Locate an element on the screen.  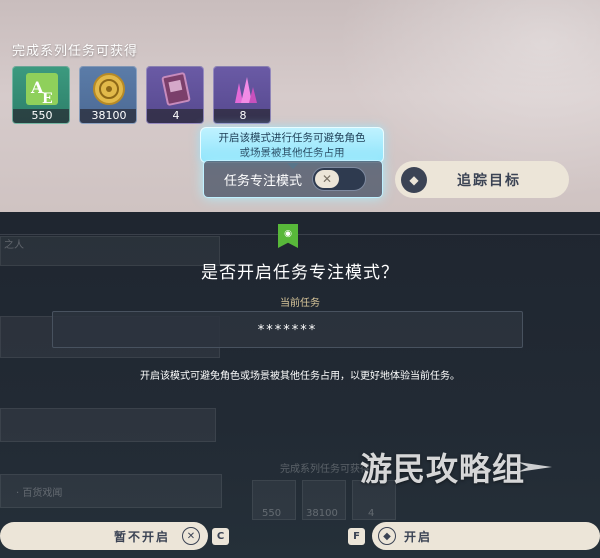
tooltip-line: 或场景被其他任务占用 is located at coordinates (292, 153).